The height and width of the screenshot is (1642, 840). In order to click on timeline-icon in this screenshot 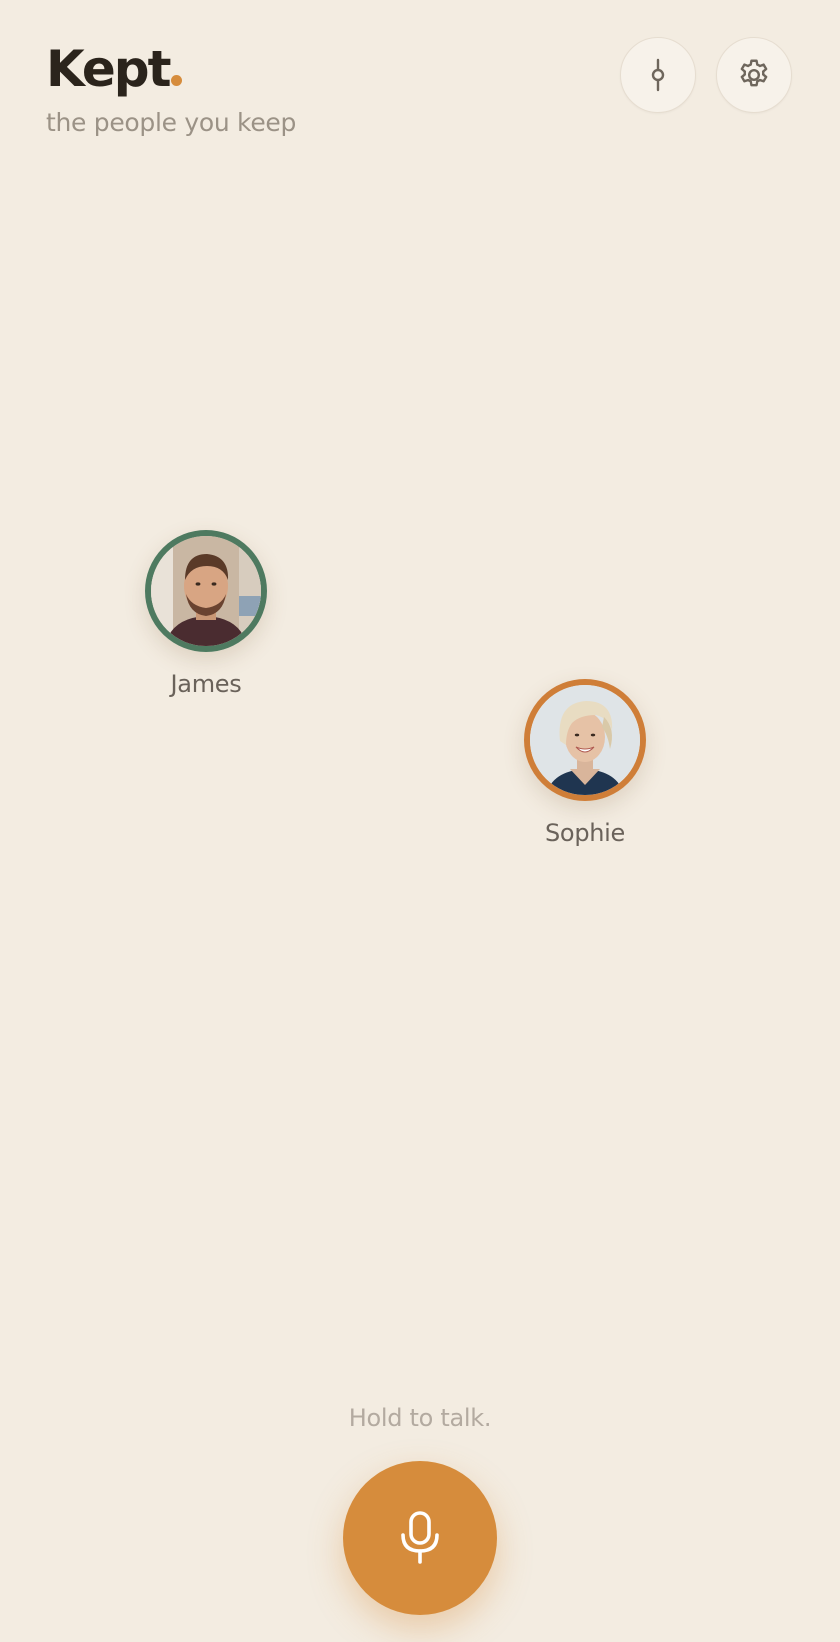, I will do `click(658, 75)`.